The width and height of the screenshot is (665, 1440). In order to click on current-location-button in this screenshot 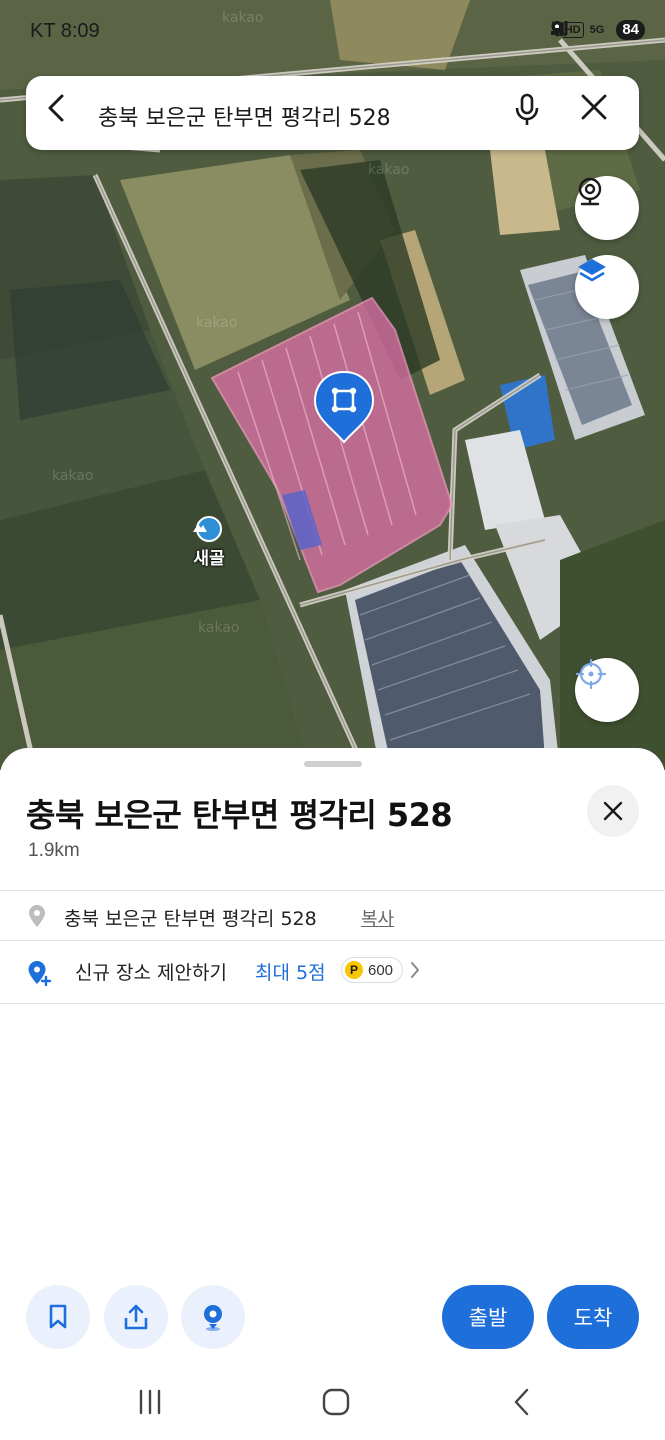, I will do `click(607, 690)`.